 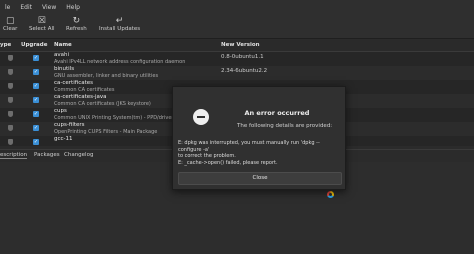 I want to click on col-type: ype, so click(x=5, y=45).